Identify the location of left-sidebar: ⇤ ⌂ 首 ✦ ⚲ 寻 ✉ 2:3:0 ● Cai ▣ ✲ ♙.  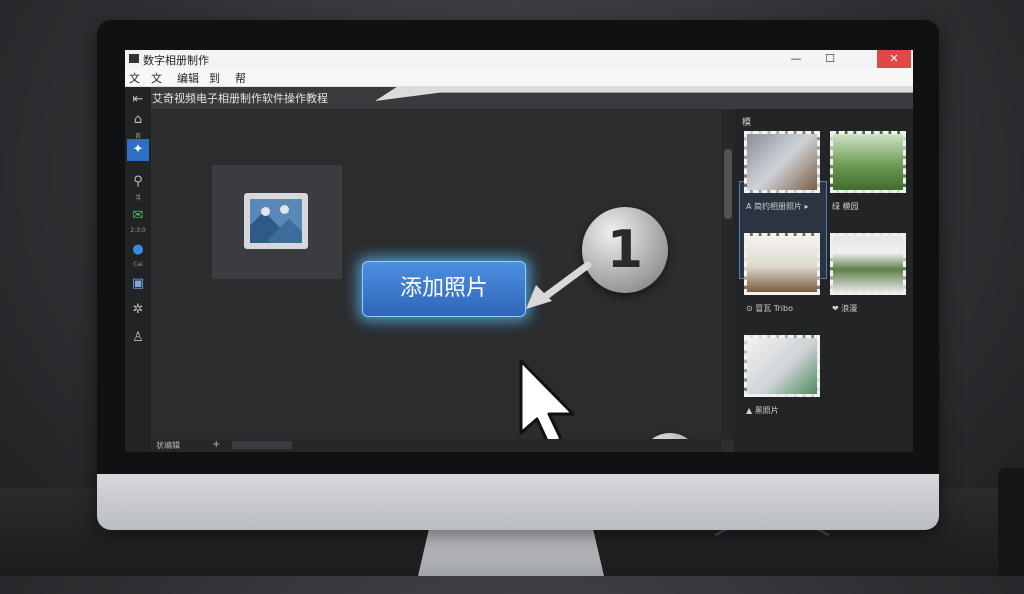
(138, 269).